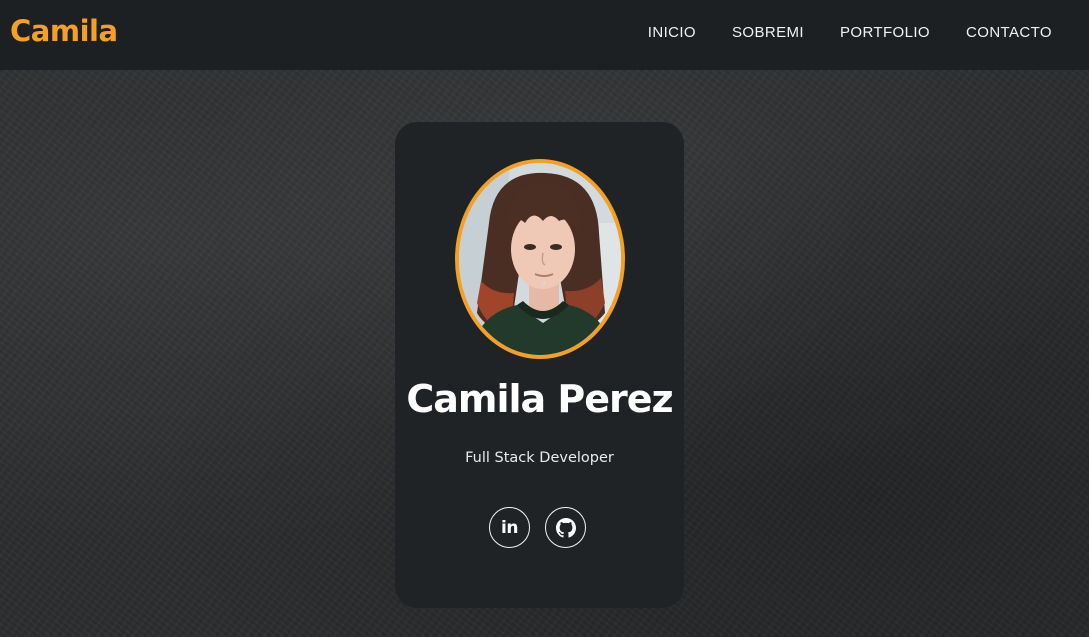  What do you see at coordinates (885, 32) in the screenshot?
I see `nav-link-portfolio: PORTFOLIO` at bounding box center [885, 32].